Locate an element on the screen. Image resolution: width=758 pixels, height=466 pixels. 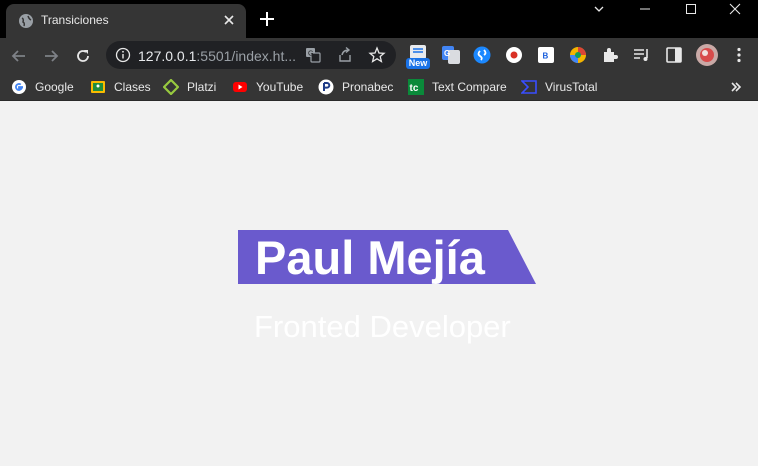
info-icon is located at coordinates (123, 55).